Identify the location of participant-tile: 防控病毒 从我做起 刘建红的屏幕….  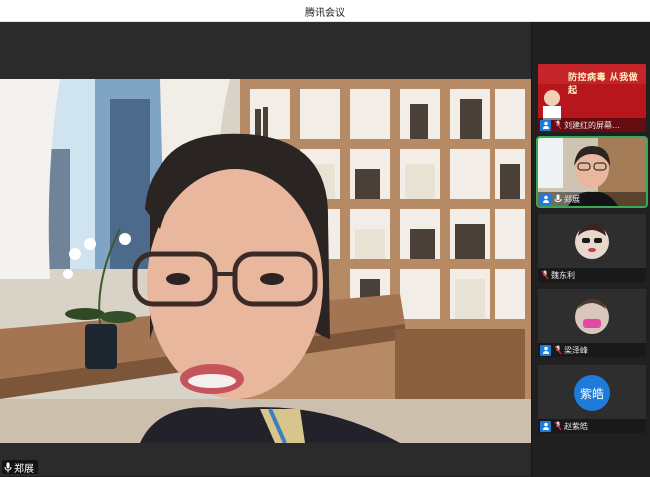
(592, 98).